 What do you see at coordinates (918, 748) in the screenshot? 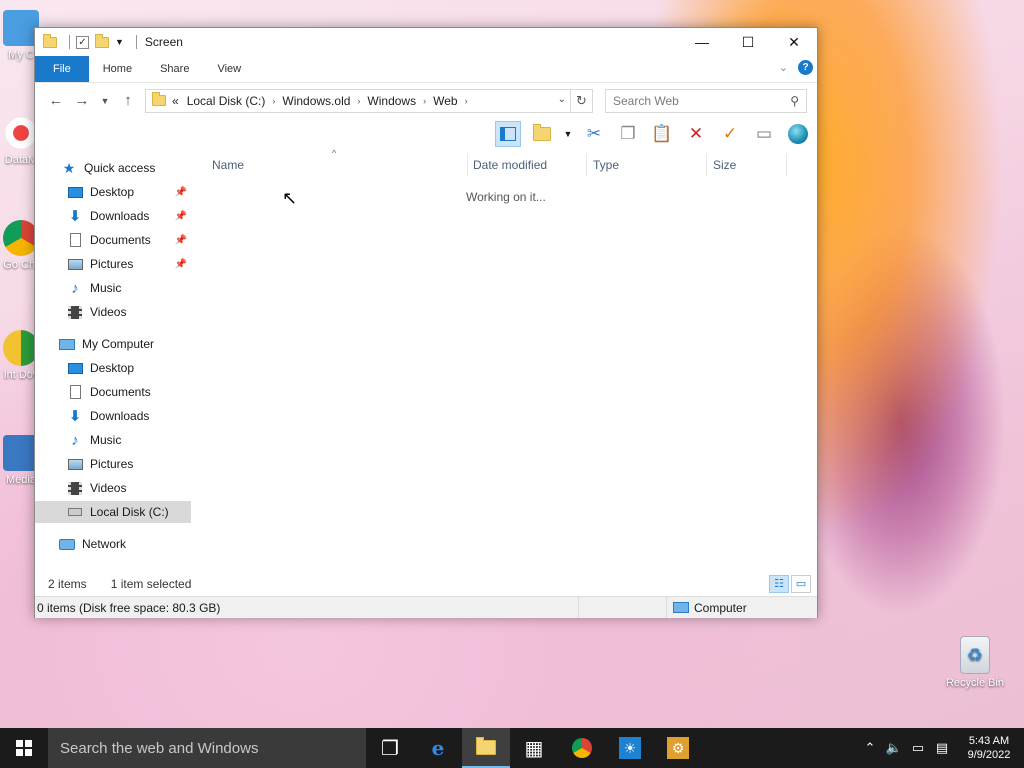
I see `network-status-icon: ▭` at bounding box center [918, 748].